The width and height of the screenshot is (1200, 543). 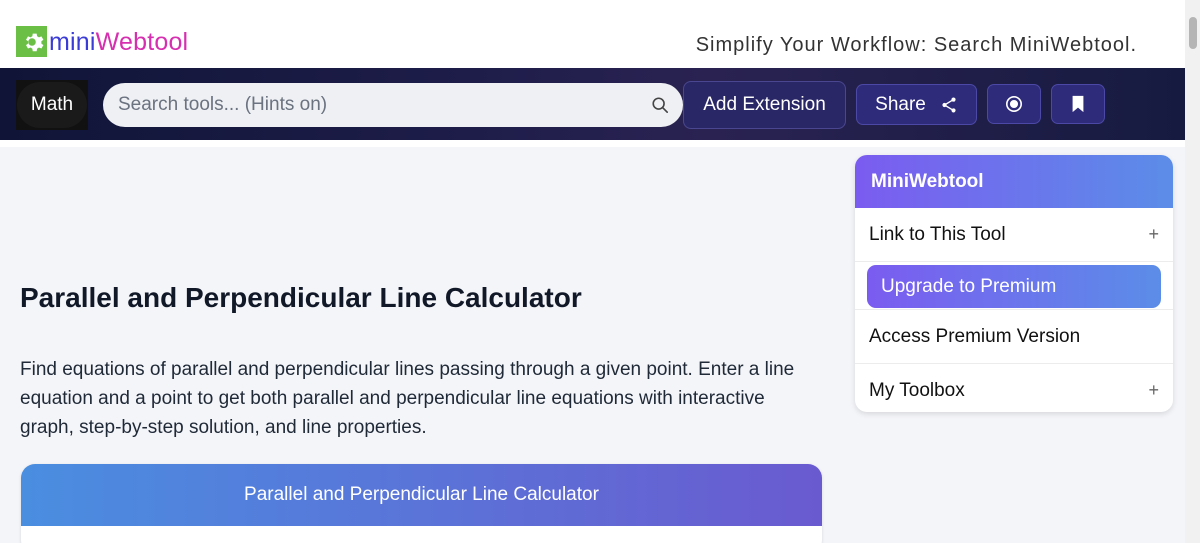 What do you see at coordinates (378, 105) in the screenshot?
I see `search-input` at bounding box center [378, 105].